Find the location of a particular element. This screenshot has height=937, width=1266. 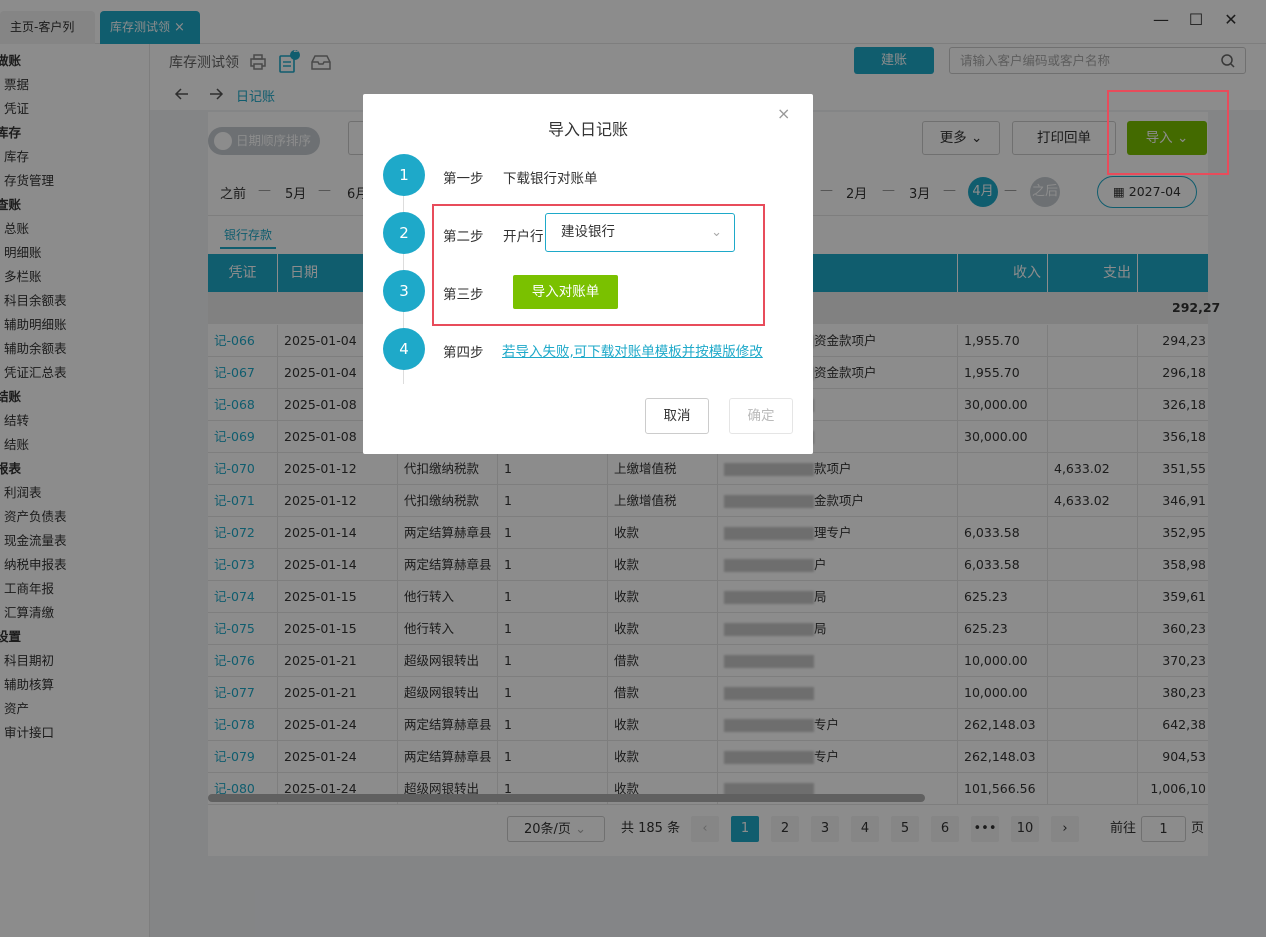

step-2-badge: 2 is located at coordinates (404, 233).